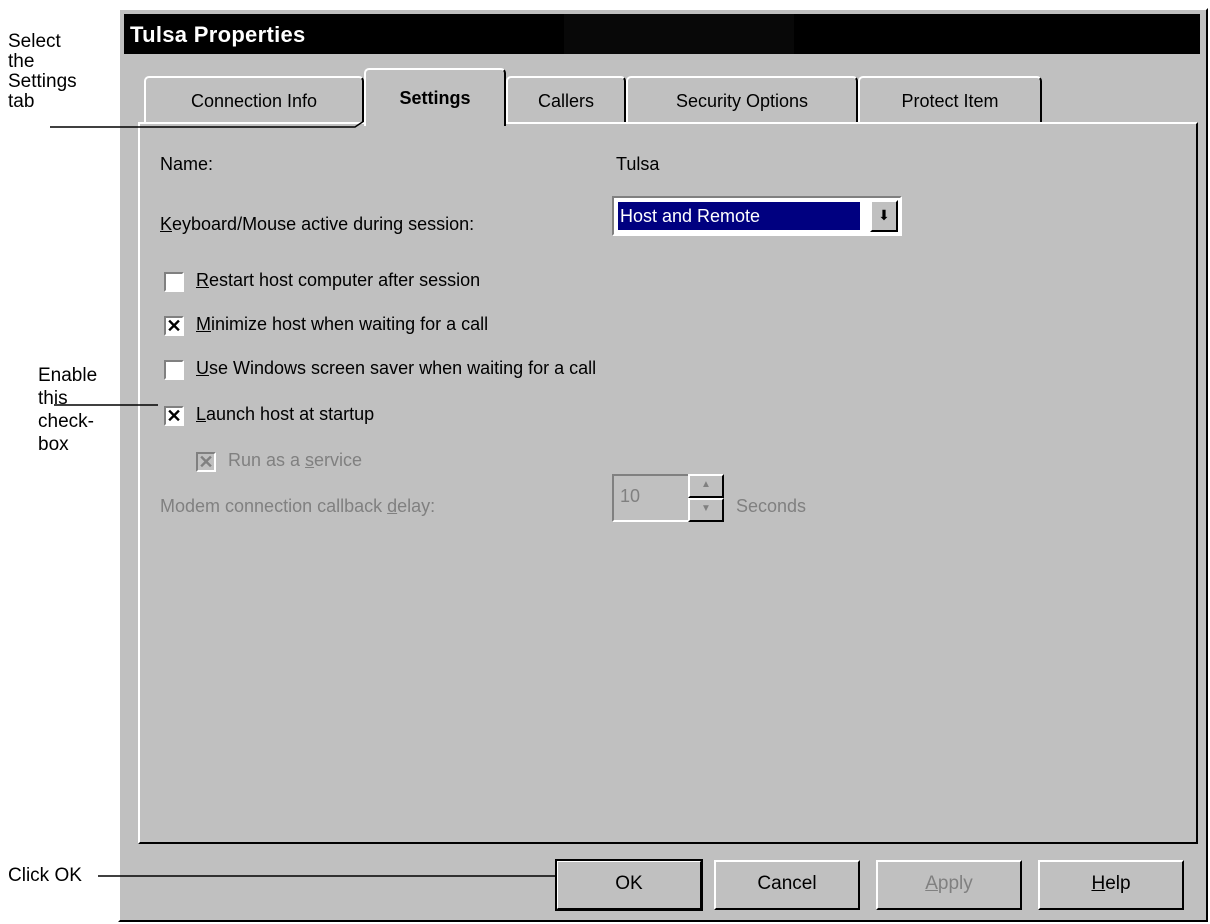 This screenshot has height=924, width=1210. I want to click on settings-leader, so click(218, 117).